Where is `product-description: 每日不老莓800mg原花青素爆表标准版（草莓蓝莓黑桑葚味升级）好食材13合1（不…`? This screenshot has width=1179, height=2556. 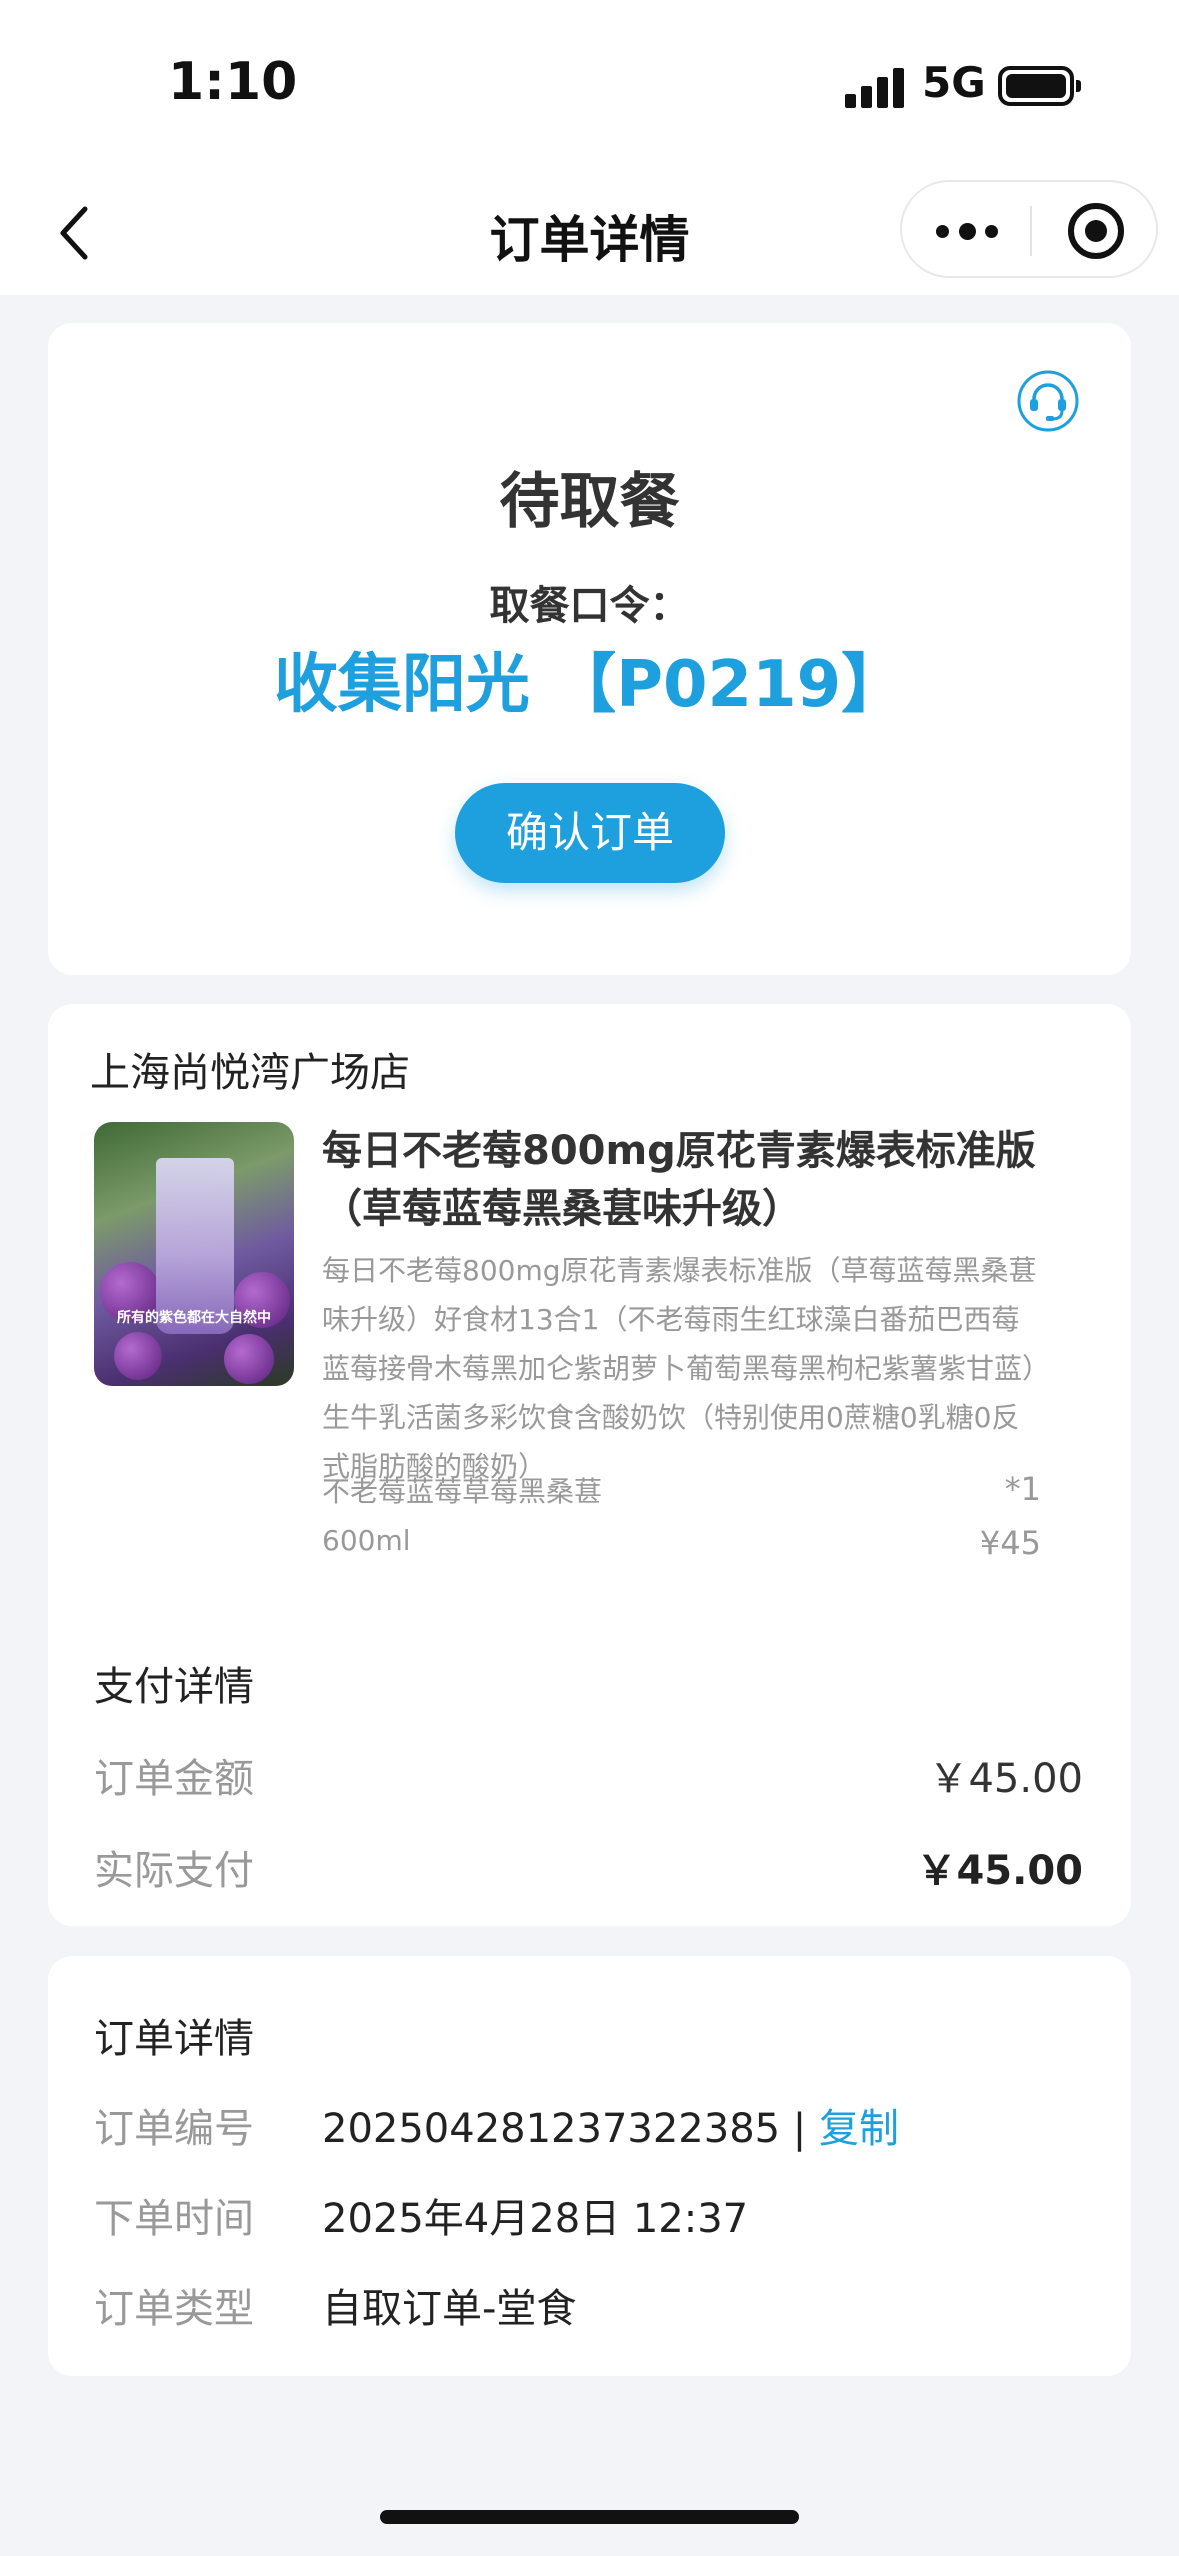
product-description: 每日不老莓800mg原花青素爆表标准版（草莓蓝莓黑桑葚味升级）好食材13合1（不… is located at coordinates (679, 1368).